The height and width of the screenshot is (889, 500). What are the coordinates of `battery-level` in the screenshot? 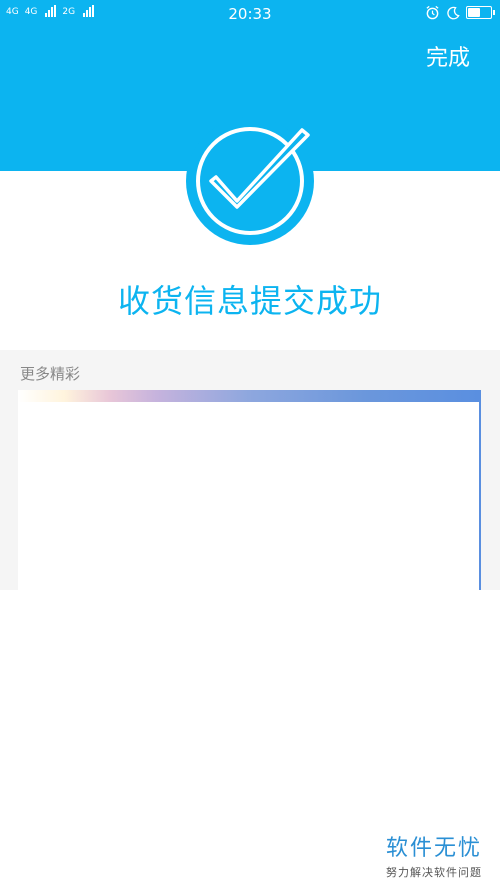 It's located at (474, 12).